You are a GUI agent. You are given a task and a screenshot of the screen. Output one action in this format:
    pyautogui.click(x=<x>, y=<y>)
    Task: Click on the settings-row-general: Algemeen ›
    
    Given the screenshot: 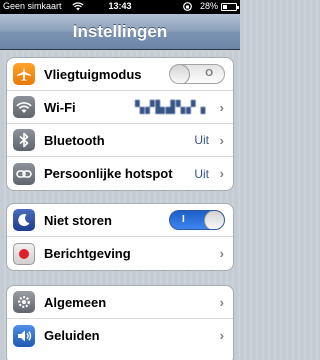 What is the action you would take?
    pyautogui.click(x=120, y=302)
    